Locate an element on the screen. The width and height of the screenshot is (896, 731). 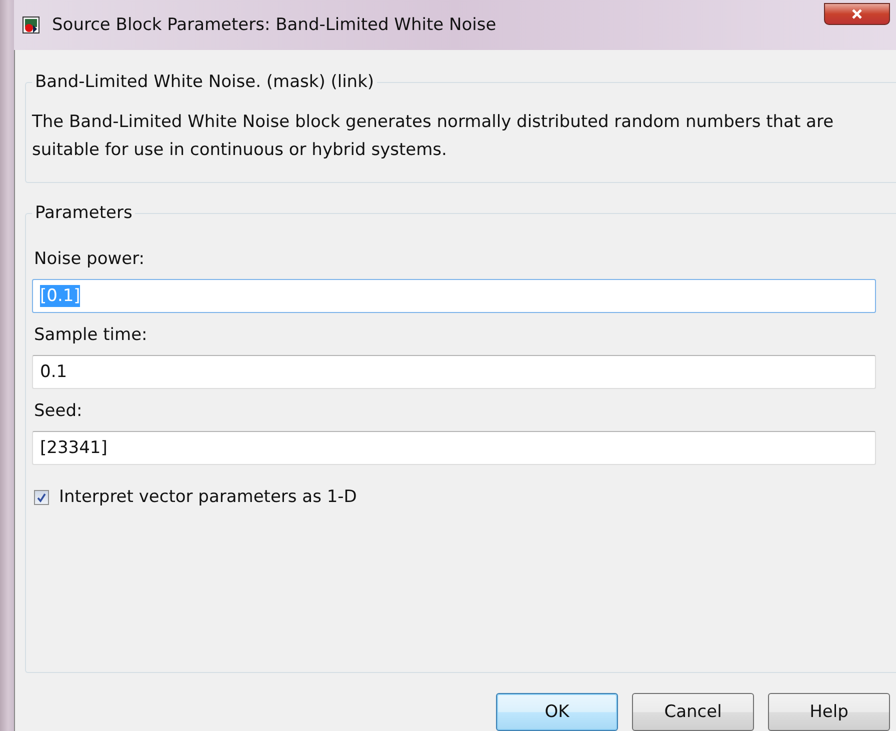
dialog-button: Cancel is located at coordinates (693, 712).